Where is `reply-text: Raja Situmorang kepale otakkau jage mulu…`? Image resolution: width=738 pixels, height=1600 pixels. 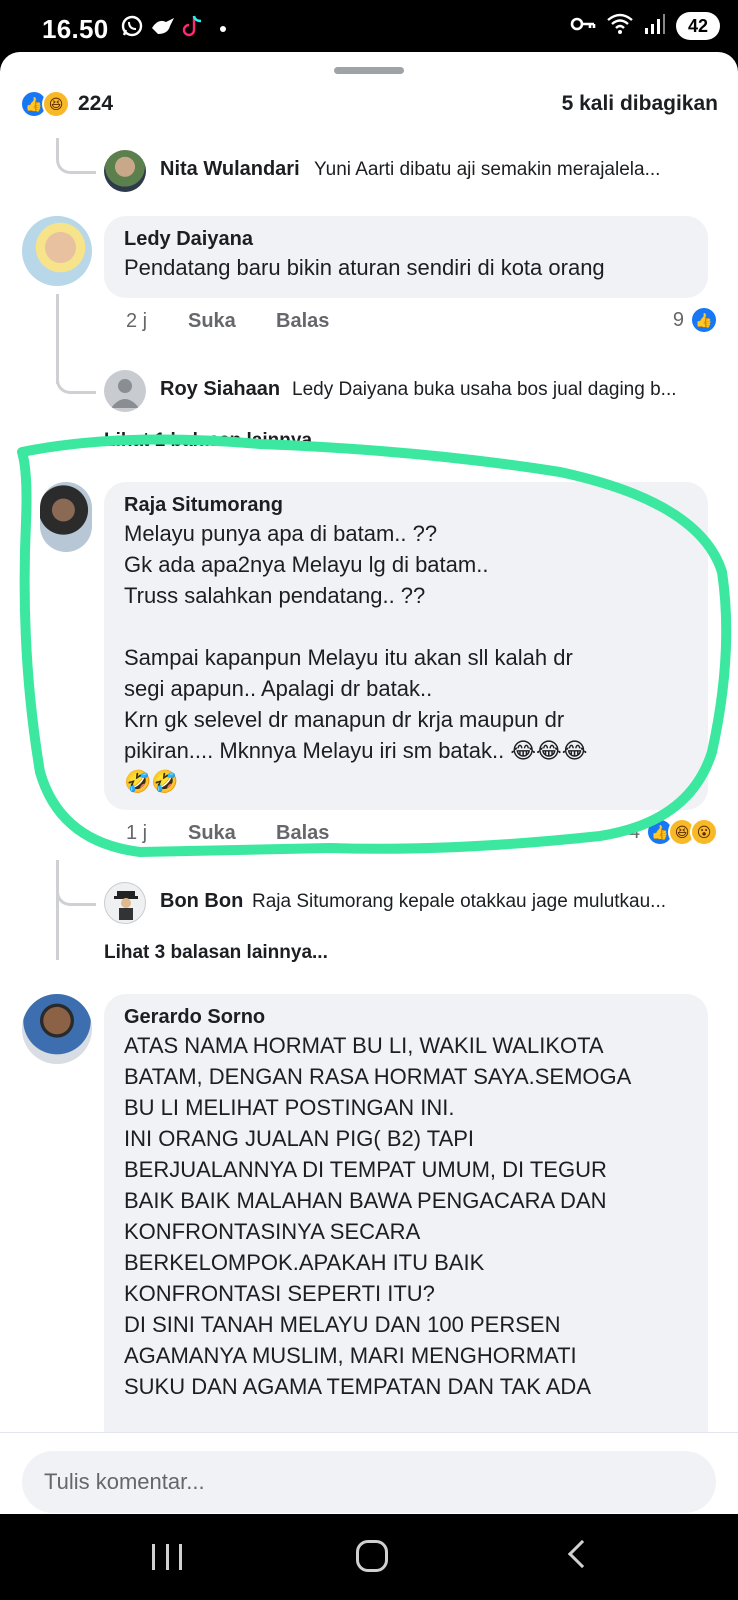
reply-text: Raja Situmorang kepale otakkau jage mulu… is located at coordinates (459, 901).